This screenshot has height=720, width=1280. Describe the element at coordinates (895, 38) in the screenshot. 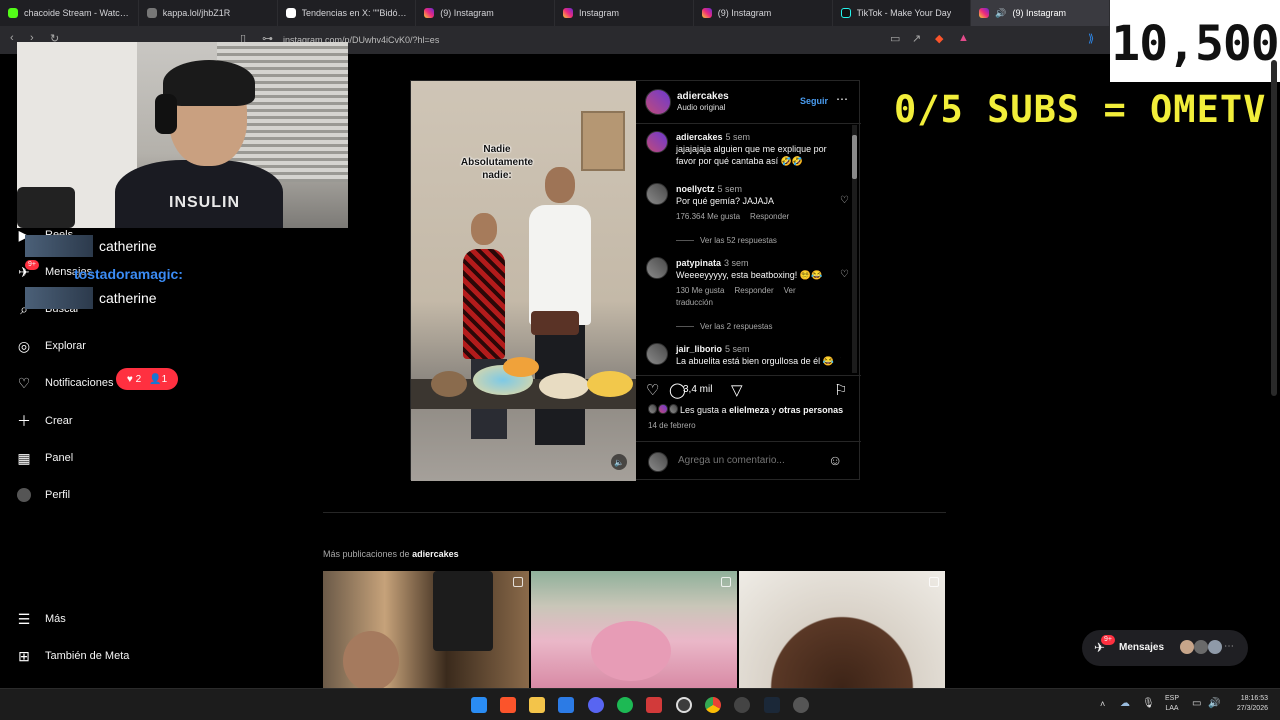

I see `cast-icon: ▭` at that location.